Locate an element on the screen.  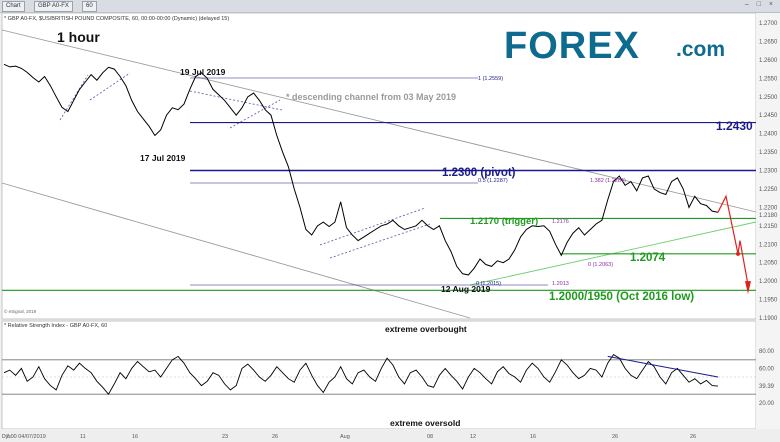
price-y-tick-label: 1.1950 is located at coordinates (768, 301).